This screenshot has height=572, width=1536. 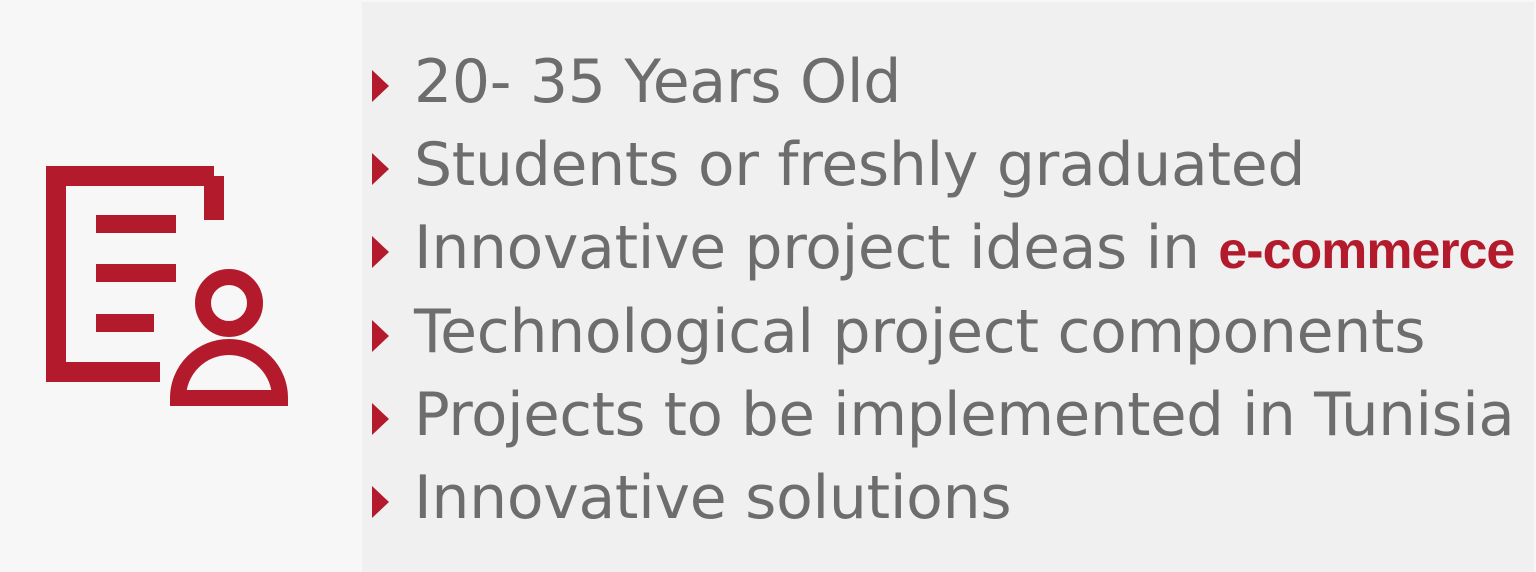 What do you see at coordinates (658, 82) in the screenshot?
I see `criteria-item-text: 20- 35 Years Old` at bounding box center [658, 82].